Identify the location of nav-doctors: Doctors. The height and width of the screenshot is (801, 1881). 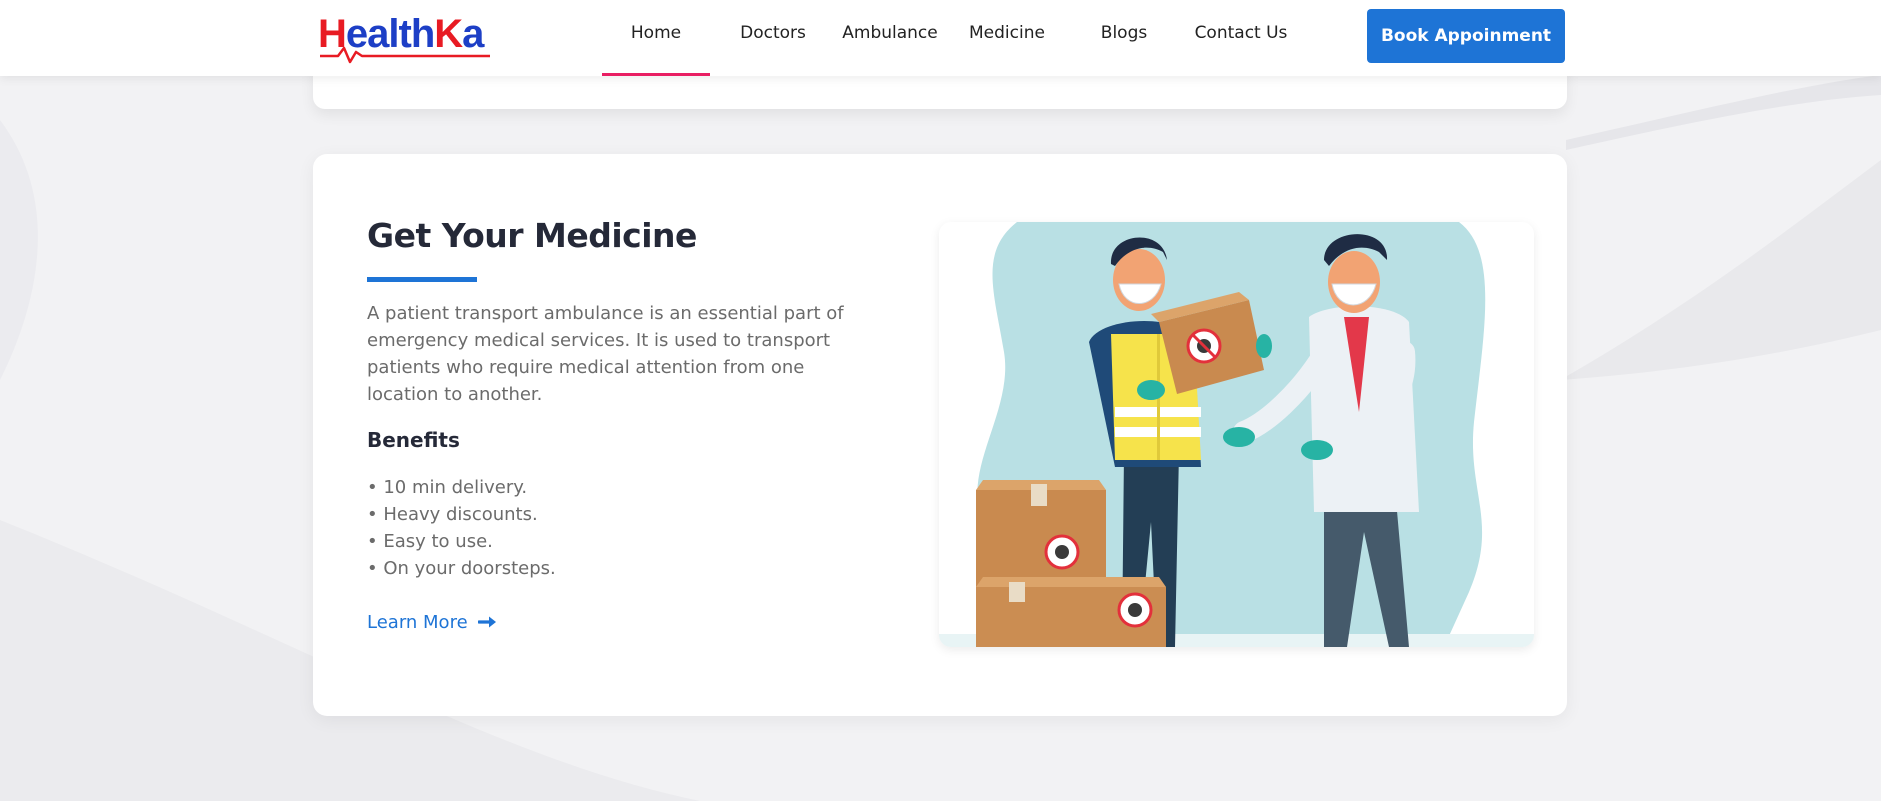
(773, 38).